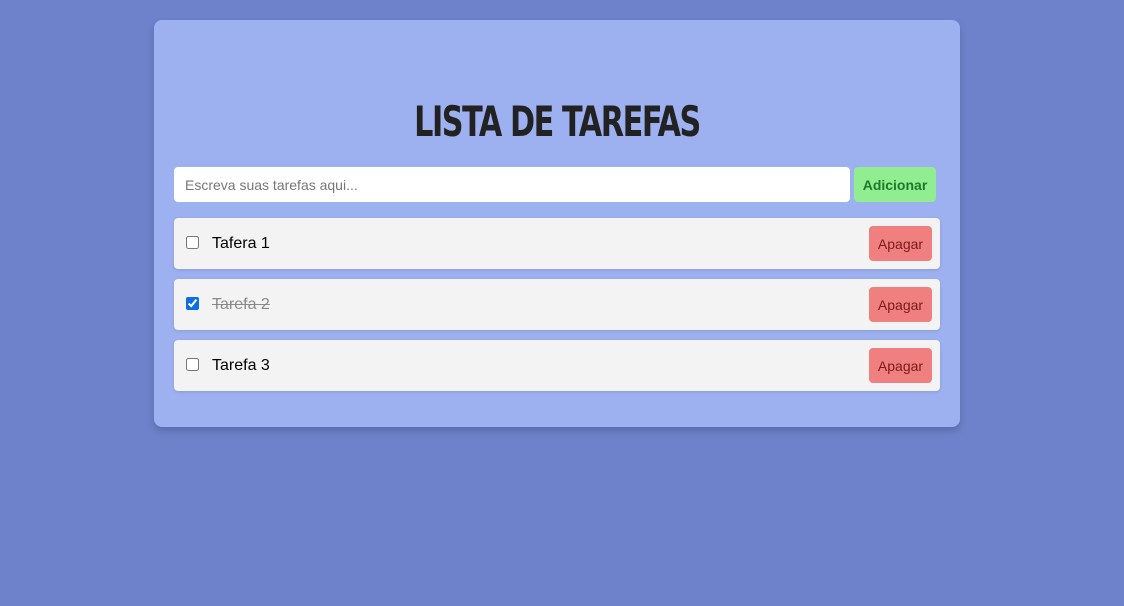 The height and width of the screenshot is (606, 1124). I want to click on task-label: Tarefa 2, so click(241, 304).